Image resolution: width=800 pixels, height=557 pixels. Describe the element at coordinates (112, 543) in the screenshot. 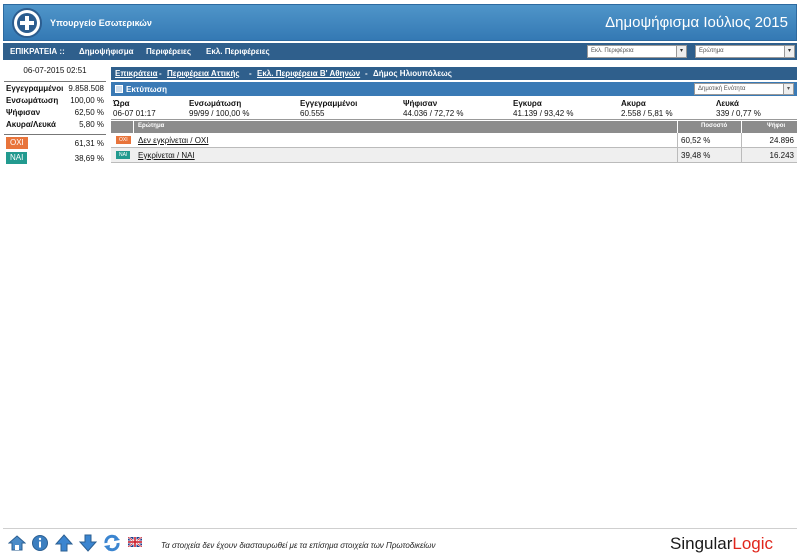

I see `refresh-icon` at that location.